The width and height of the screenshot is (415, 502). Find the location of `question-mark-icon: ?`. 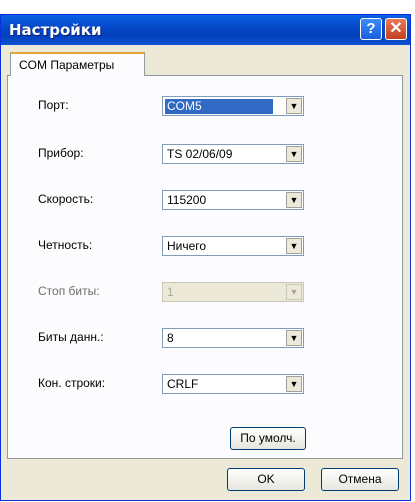

question-mark-icon: ? is located at coordinates (371, 28).